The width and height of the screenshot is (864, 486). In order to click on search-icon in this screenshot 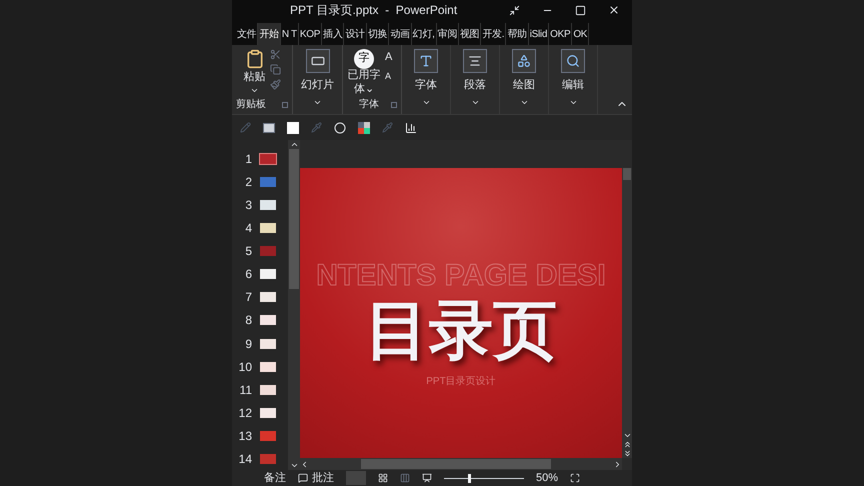, I will do `click(573, 61)`.